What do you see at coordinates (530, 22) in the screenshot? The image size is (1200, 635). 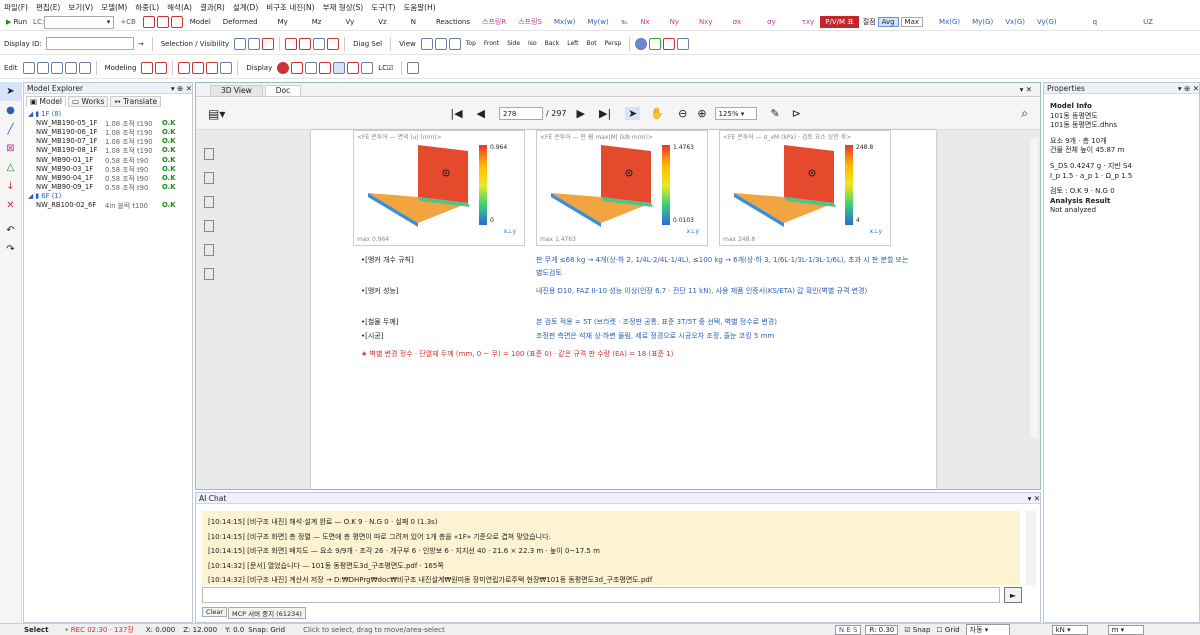 I see `spring-s-button: 스프링S` at bounding box center [530, 22].